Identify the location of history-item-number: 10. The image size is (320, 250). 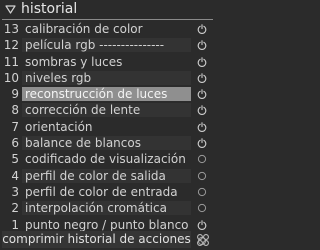
(11, 77).